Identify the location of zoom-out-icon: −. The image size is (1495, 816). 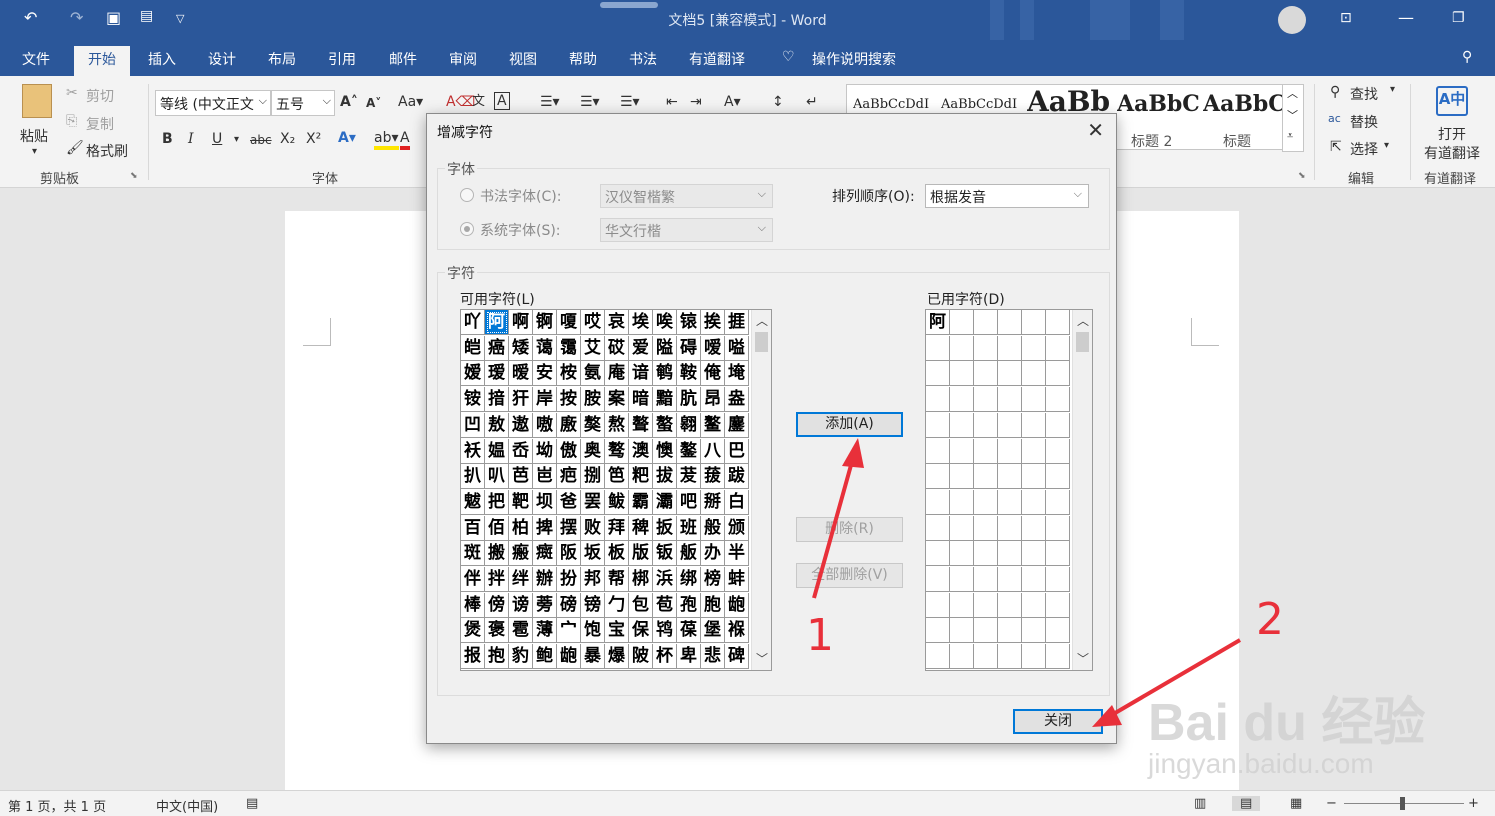
(1331, 803).